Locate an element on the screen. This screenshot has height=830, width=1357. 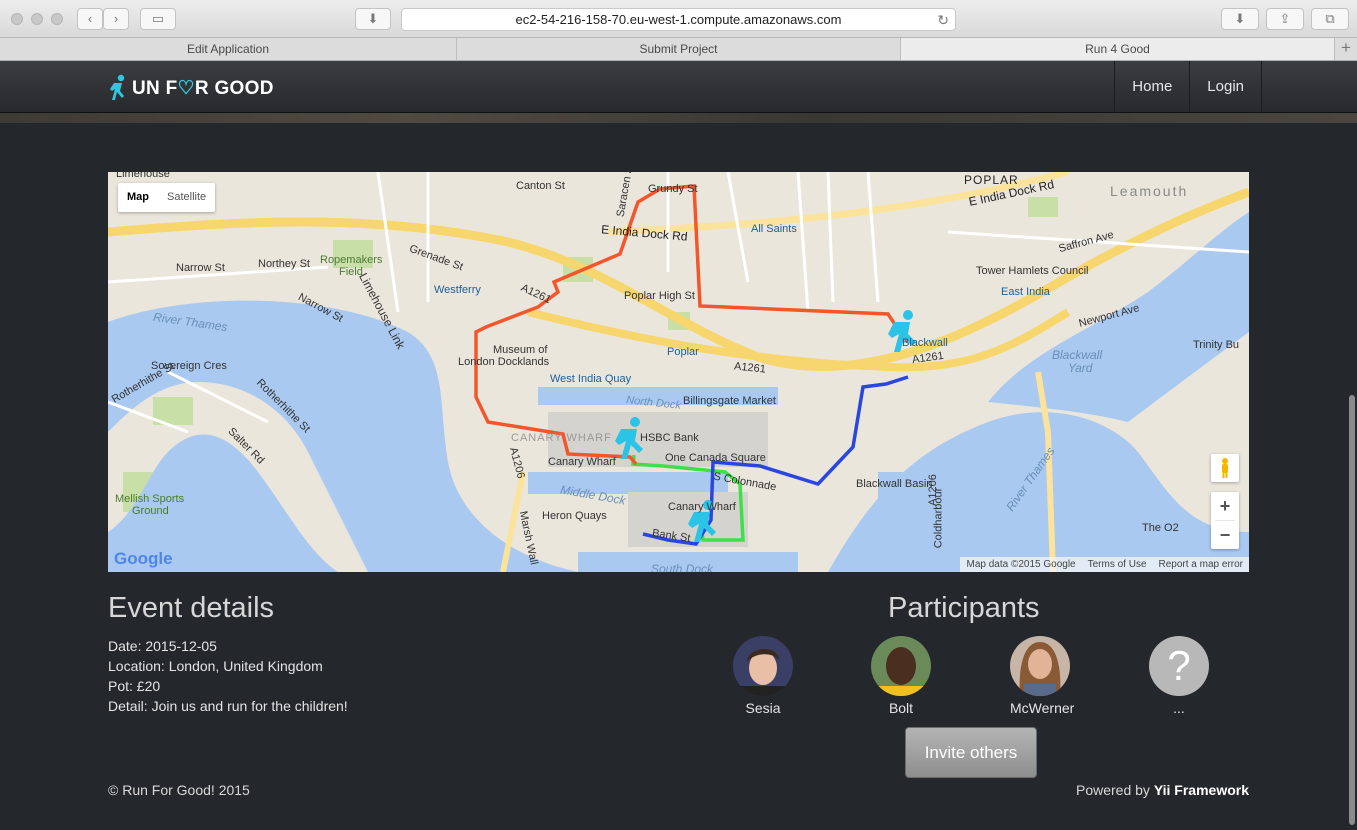
terms-of-use-link: Terms of Use is located at coordinates (1117, 564).